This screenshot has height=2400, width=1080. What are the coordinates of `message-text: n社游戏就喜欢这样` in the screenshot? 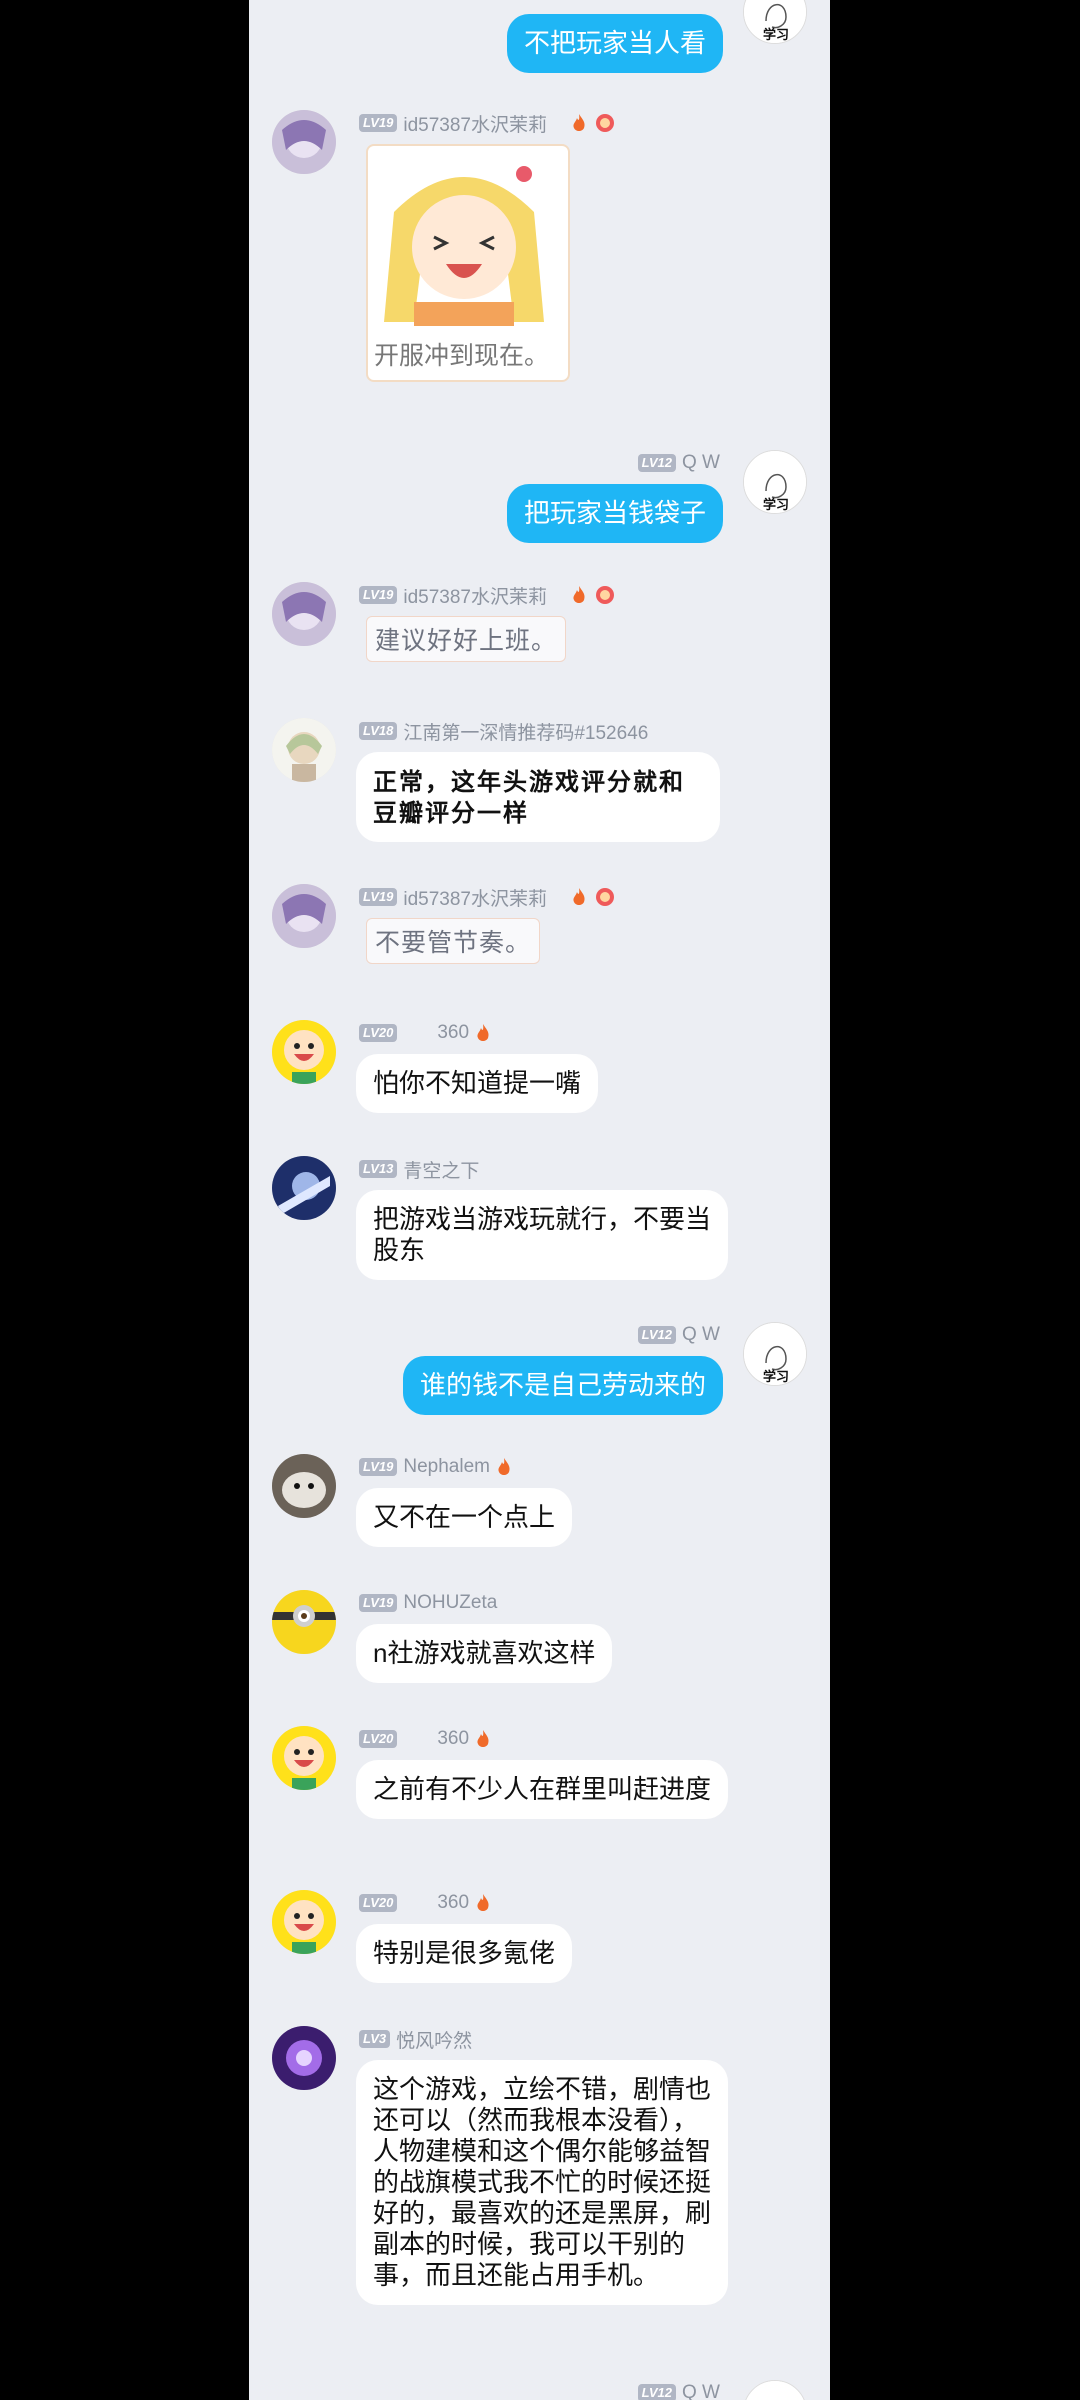 It's located at (484, 1653).